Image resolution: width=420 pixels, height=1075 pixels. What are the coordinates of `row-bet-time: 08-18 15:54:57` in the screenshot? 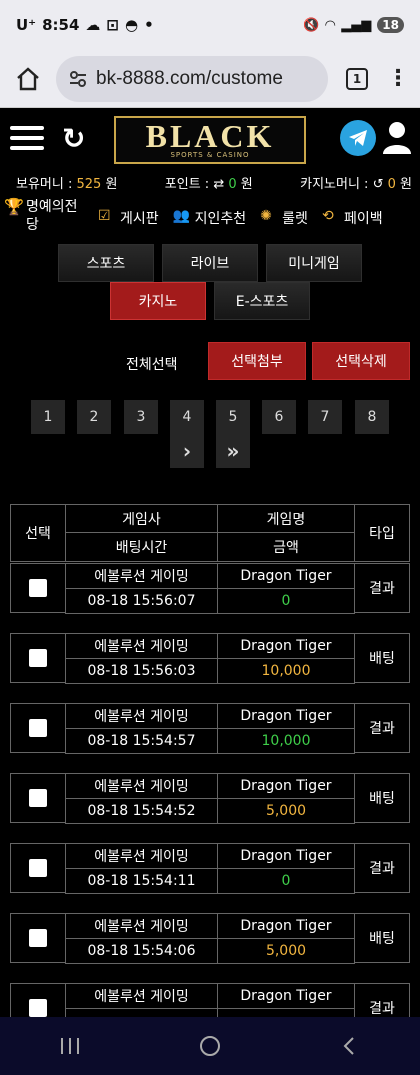 It's located at (141, 741).